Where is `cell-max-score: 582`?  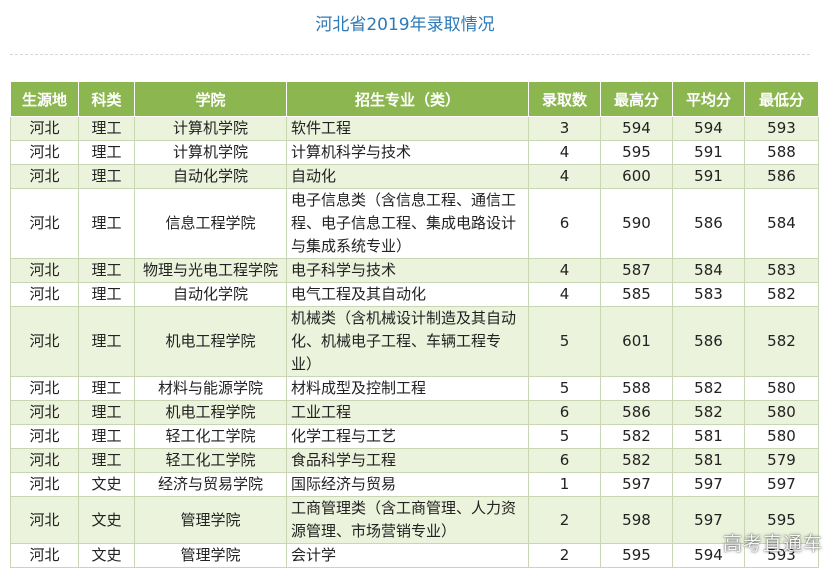
cell-max-score: 582 is located at coordinates (636, 460).